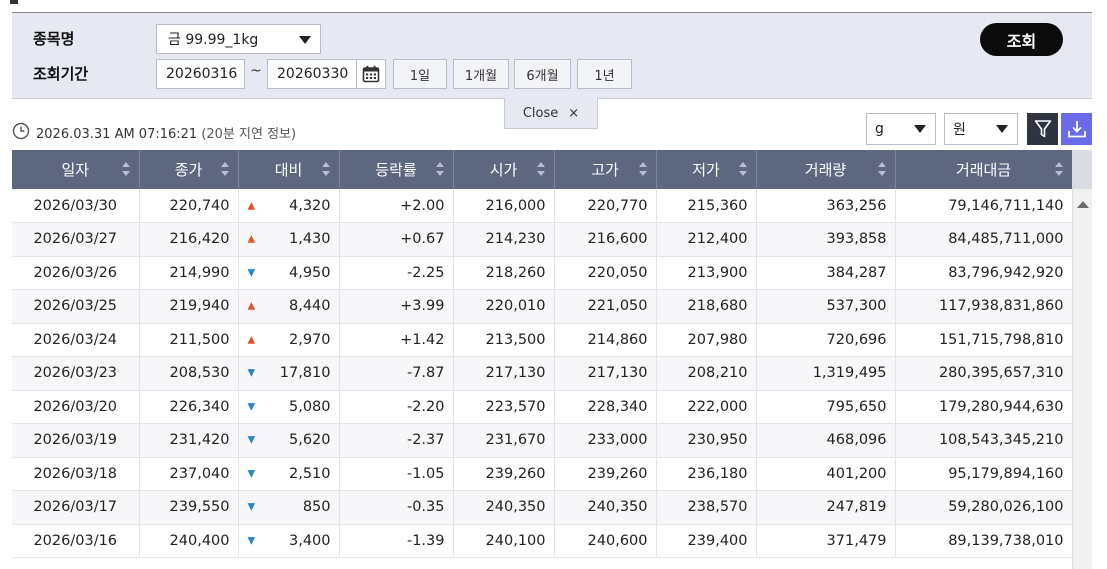 The height and width of the screenshot is (569, 1107). Describe the element at coordinates (605, 169) in the screenshot. I see `column-header-high: 고가` at that location.